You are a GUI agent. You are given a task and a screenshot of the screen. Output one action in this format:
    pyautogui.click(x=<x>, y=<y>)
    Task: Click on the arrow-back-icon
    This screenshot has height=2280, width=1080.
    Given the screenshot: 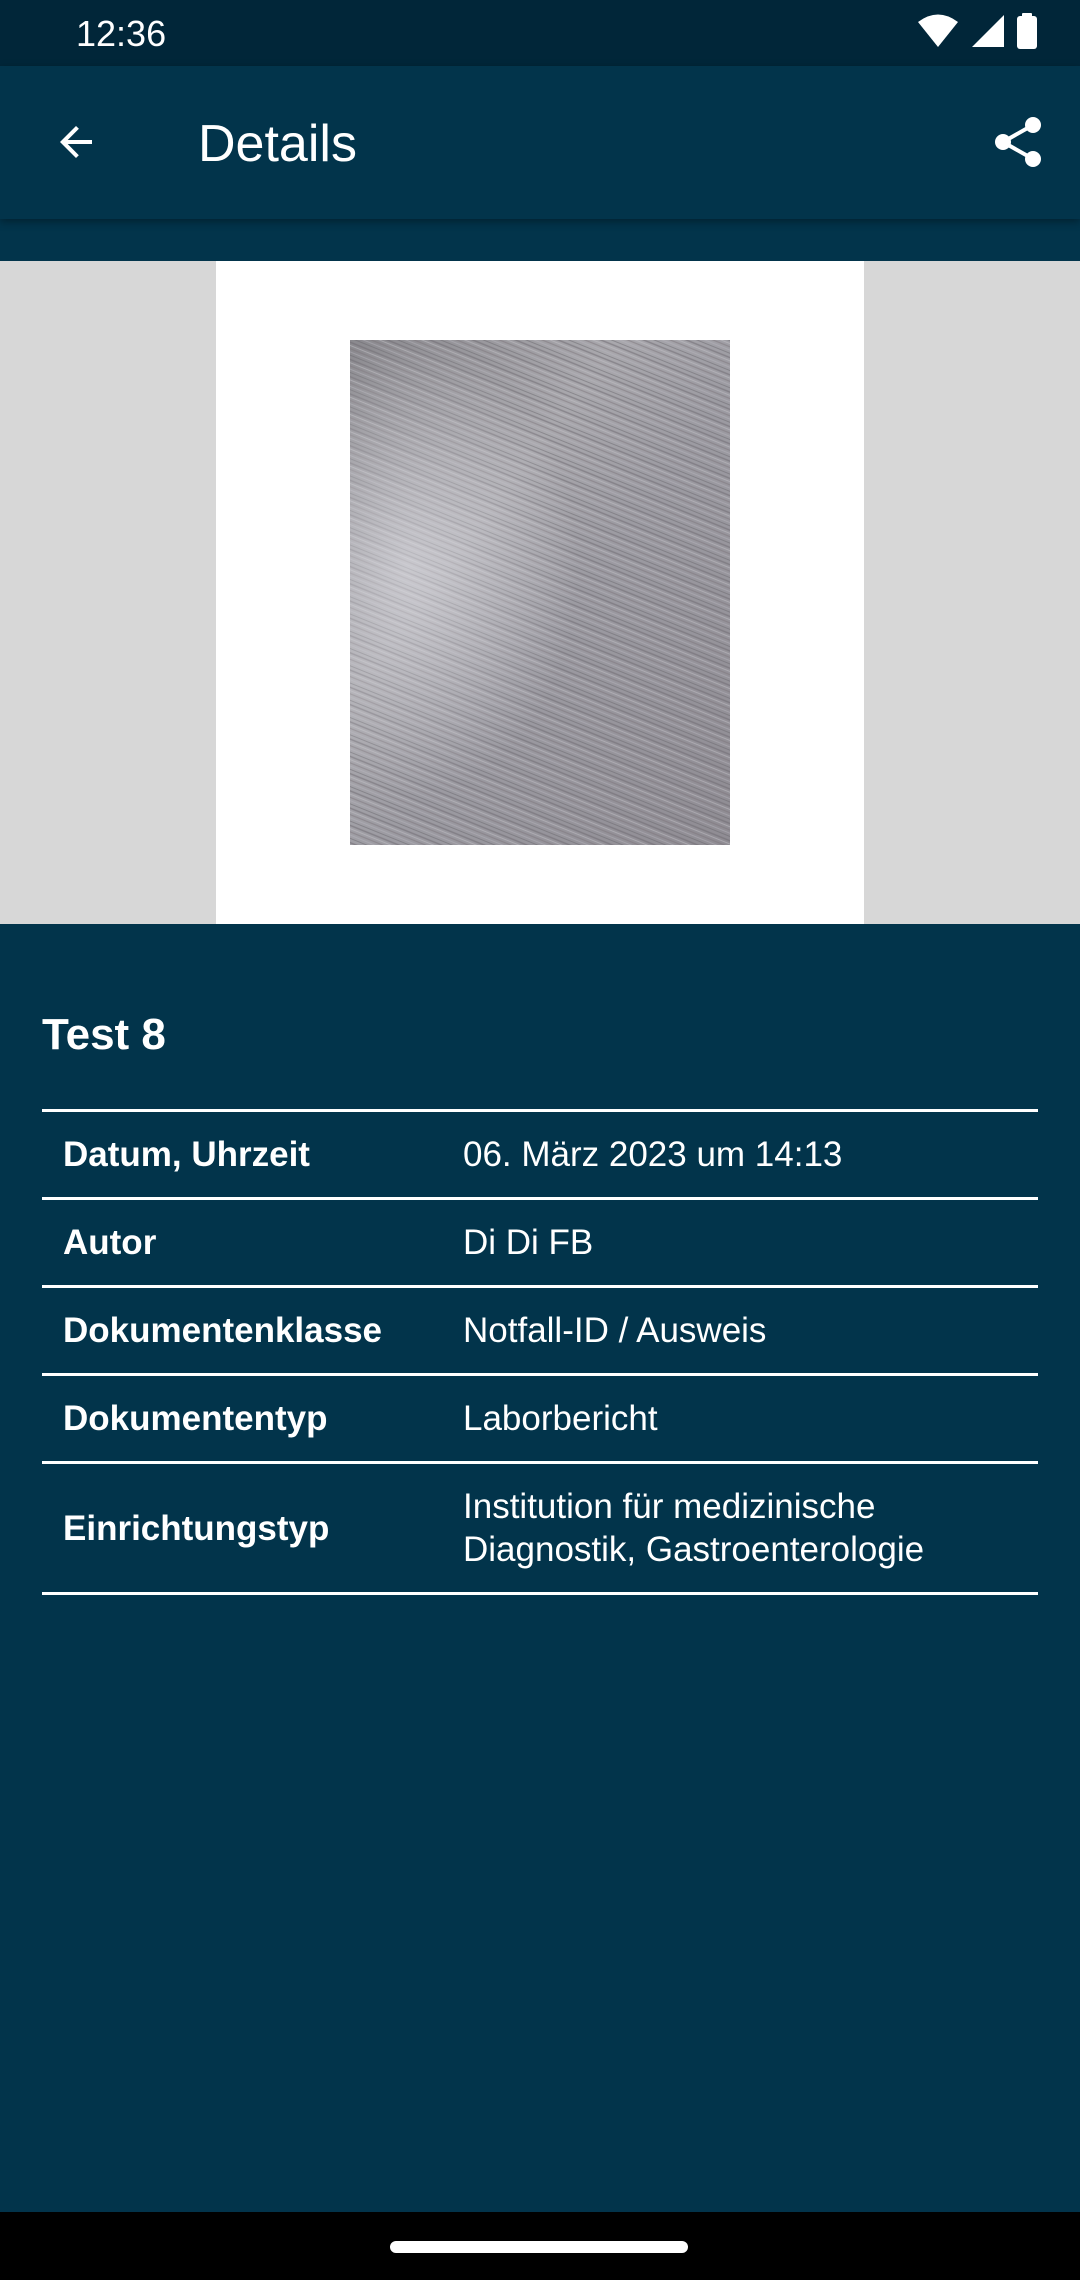 What is the action you would take?
    pyautogui.click(x=76, y=144)
    